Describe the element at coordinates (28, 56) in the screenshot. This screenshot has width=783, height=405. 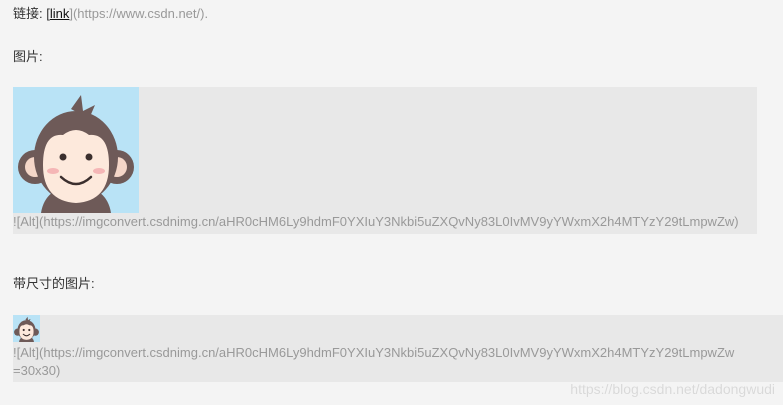
I see `image-label: 图片:` at that location.